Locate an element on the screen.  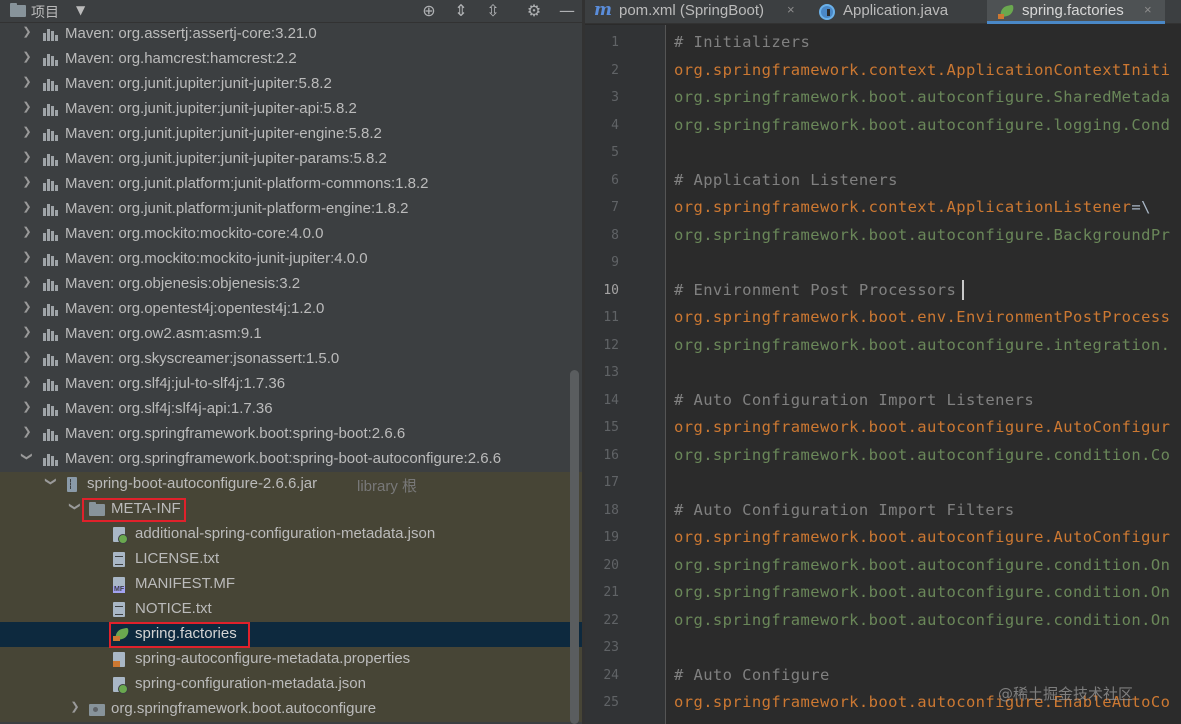
line-number: 5 is located at coordinates (615, 152).